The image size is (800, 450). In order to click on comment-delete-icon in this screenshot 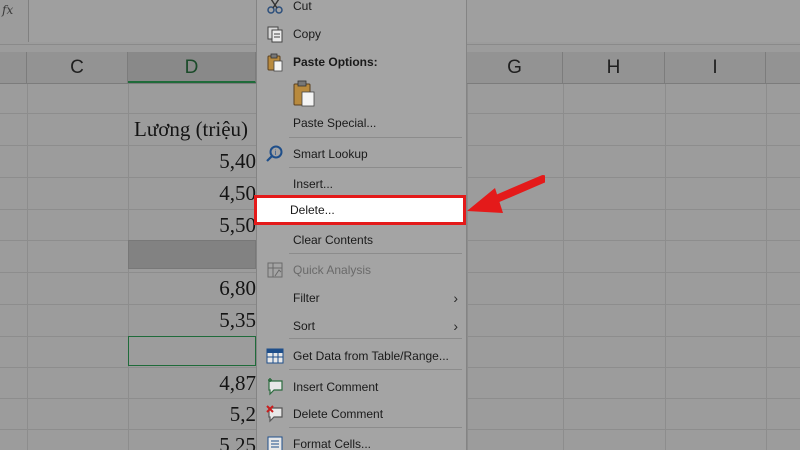, I will do `click(275, 414)`.